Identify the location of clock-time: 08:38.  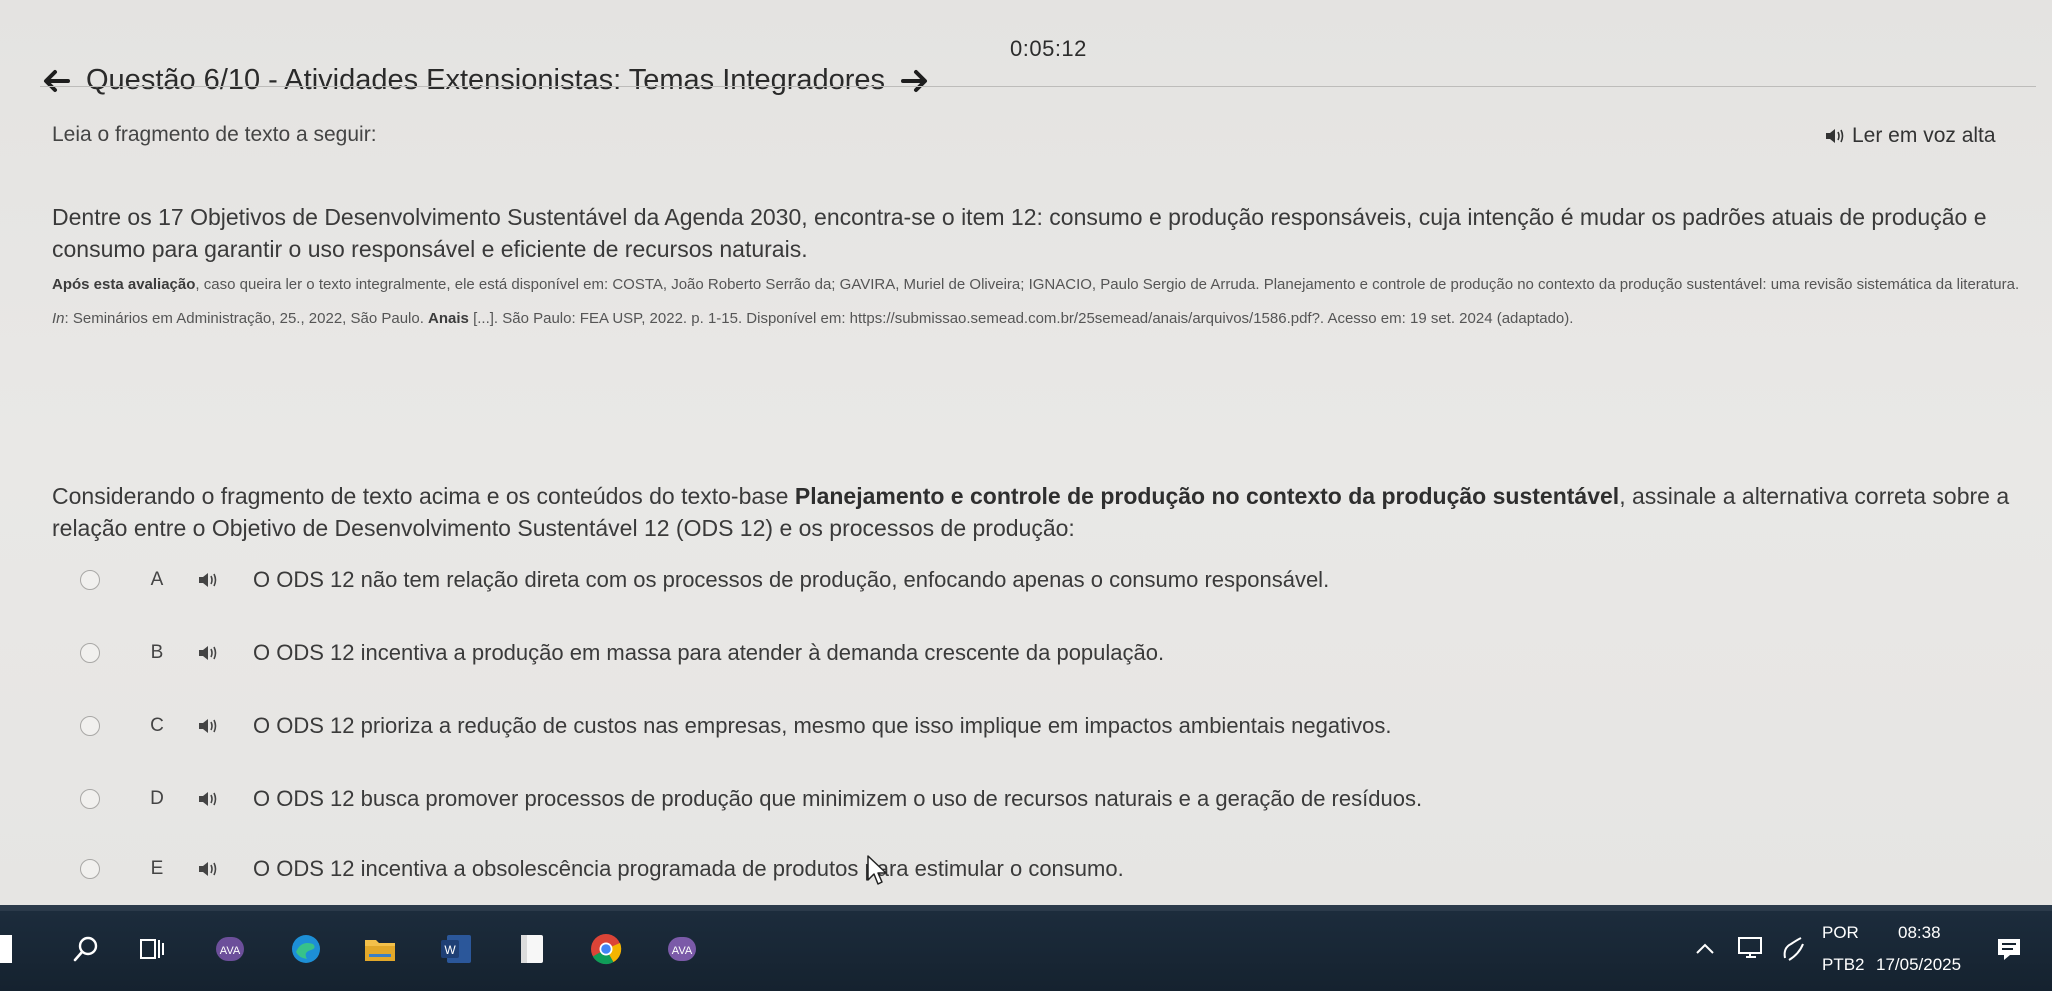
(1919, 933).